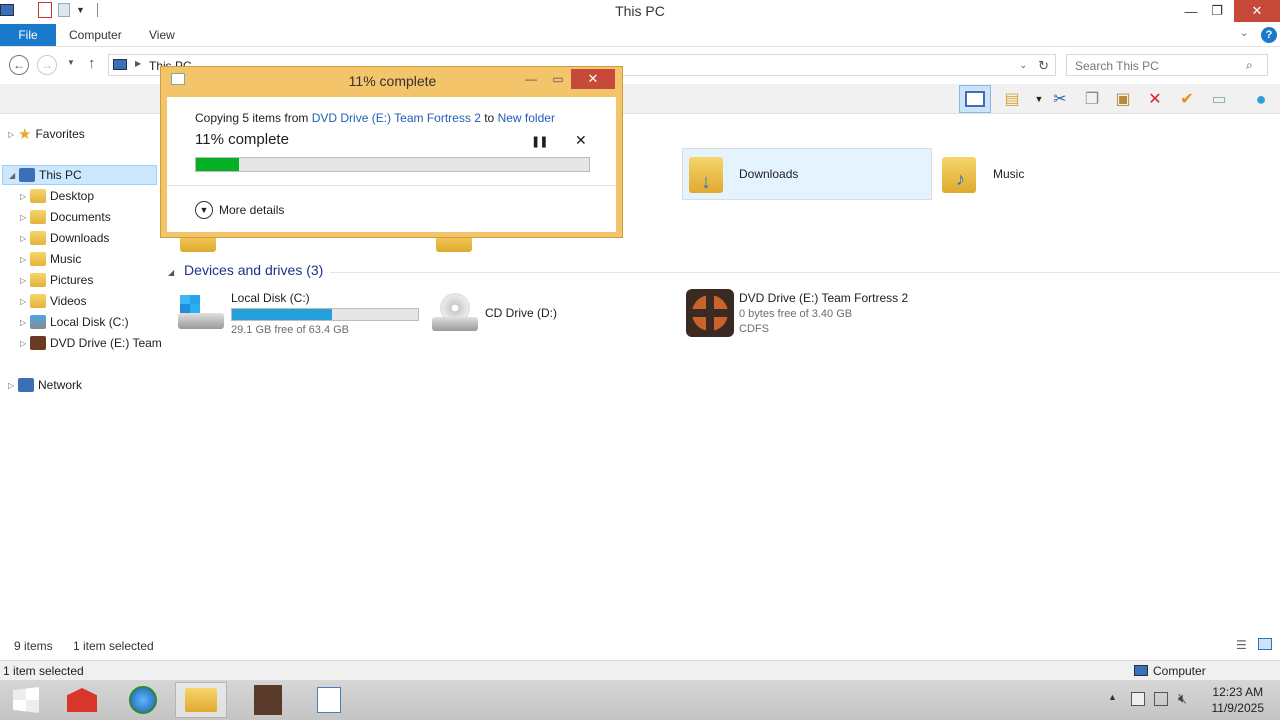 Image resolution: width=1280 pixels, height=720 pixels. Describe the element at coordinates (1238, 700) in the screenshot. I see `system-clock: 12:23 AM 11/9/2025` at that location.